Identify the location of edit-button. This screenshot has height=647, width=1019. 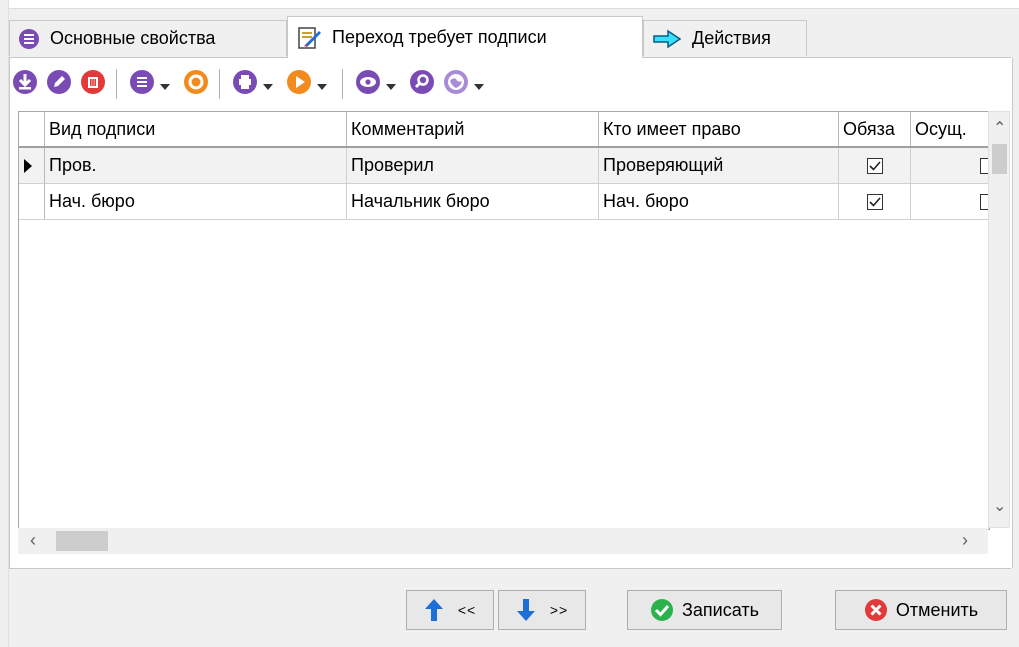
(59, 84).